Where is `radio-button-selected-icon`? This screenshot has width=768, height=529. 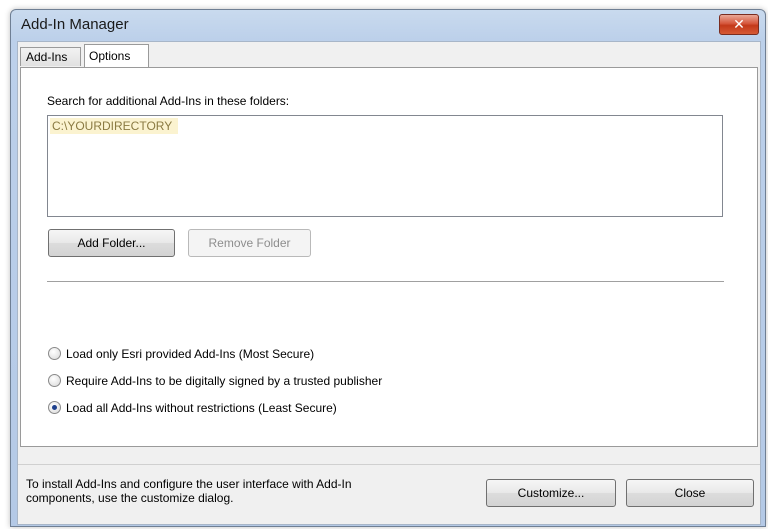
radio-button-selected-icon is located at coordinates (54, 407).